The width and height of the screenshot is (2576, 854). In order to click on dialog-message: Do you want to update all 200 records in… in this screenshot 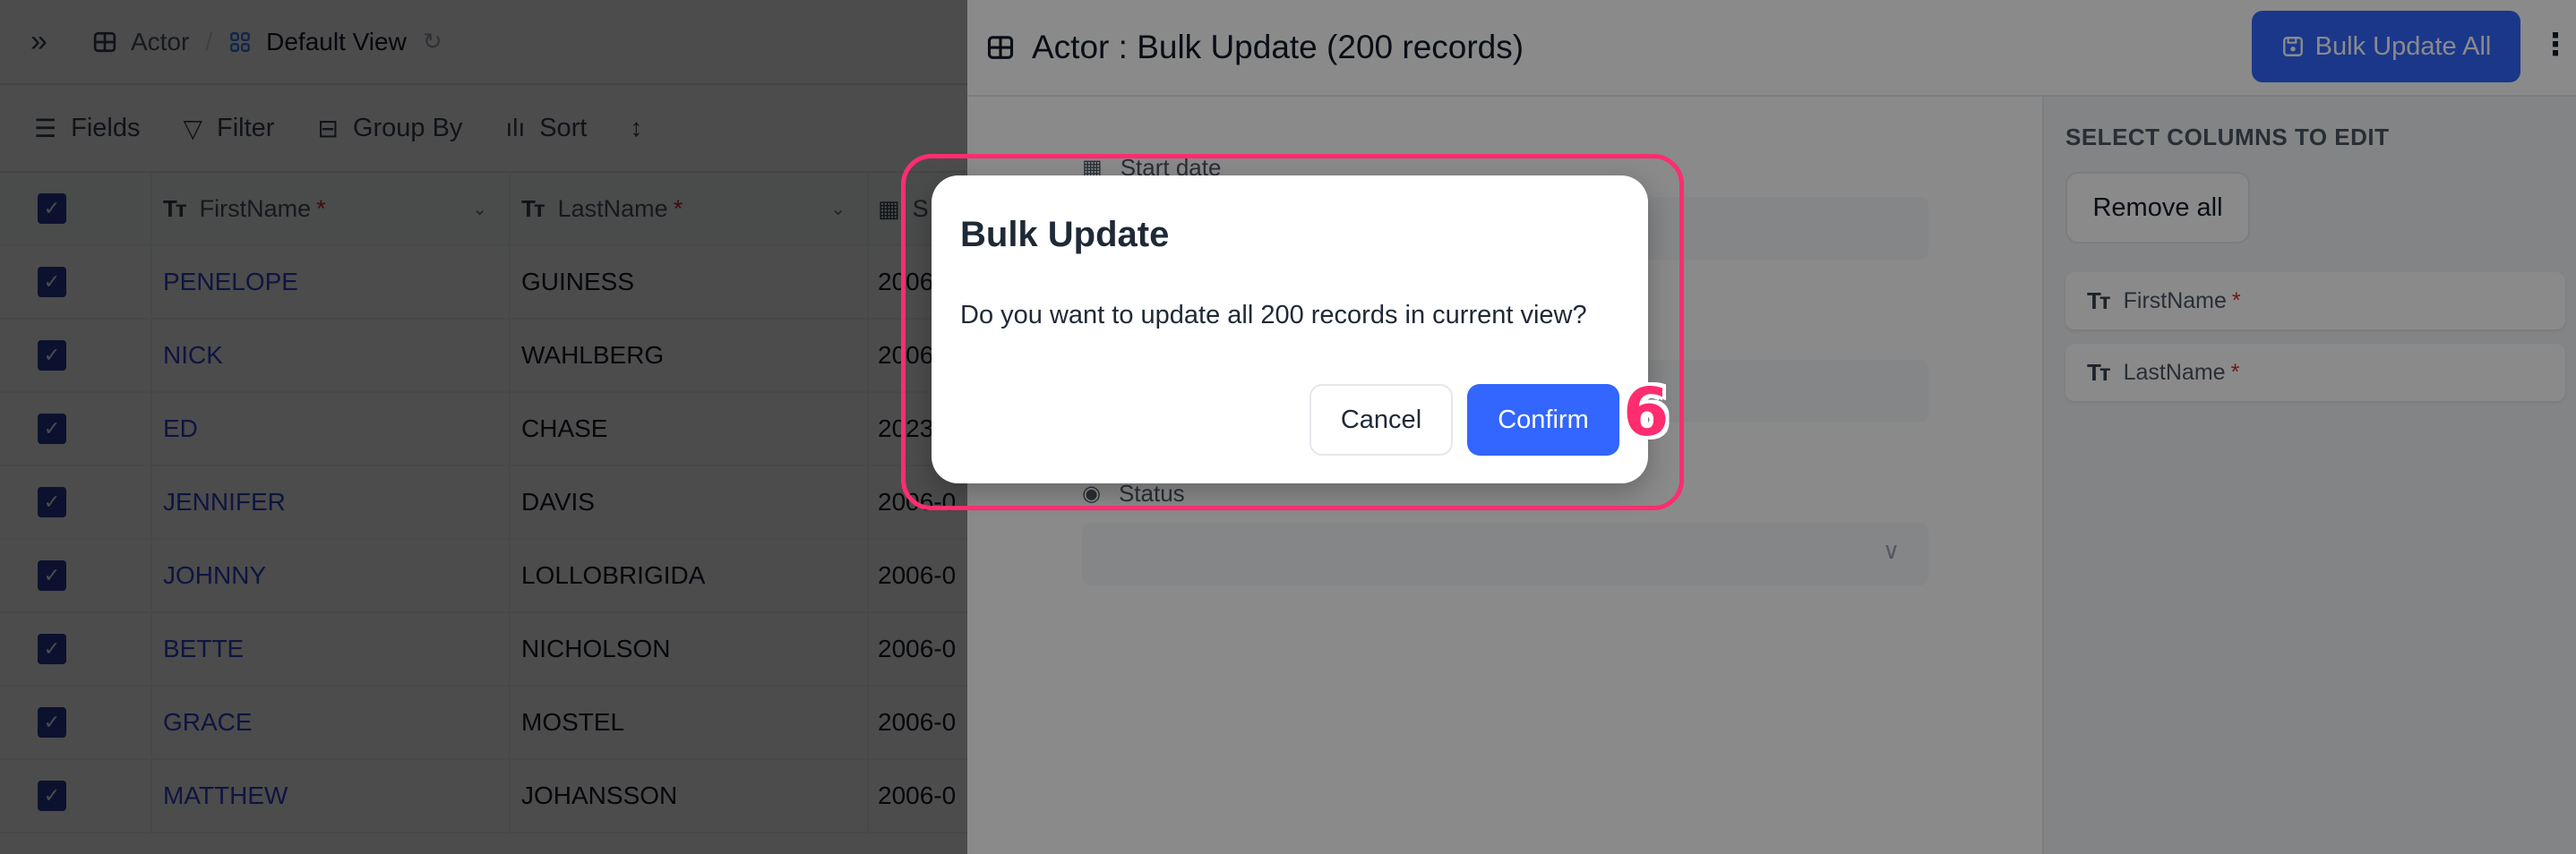, I will do `click(1273, 315)`.